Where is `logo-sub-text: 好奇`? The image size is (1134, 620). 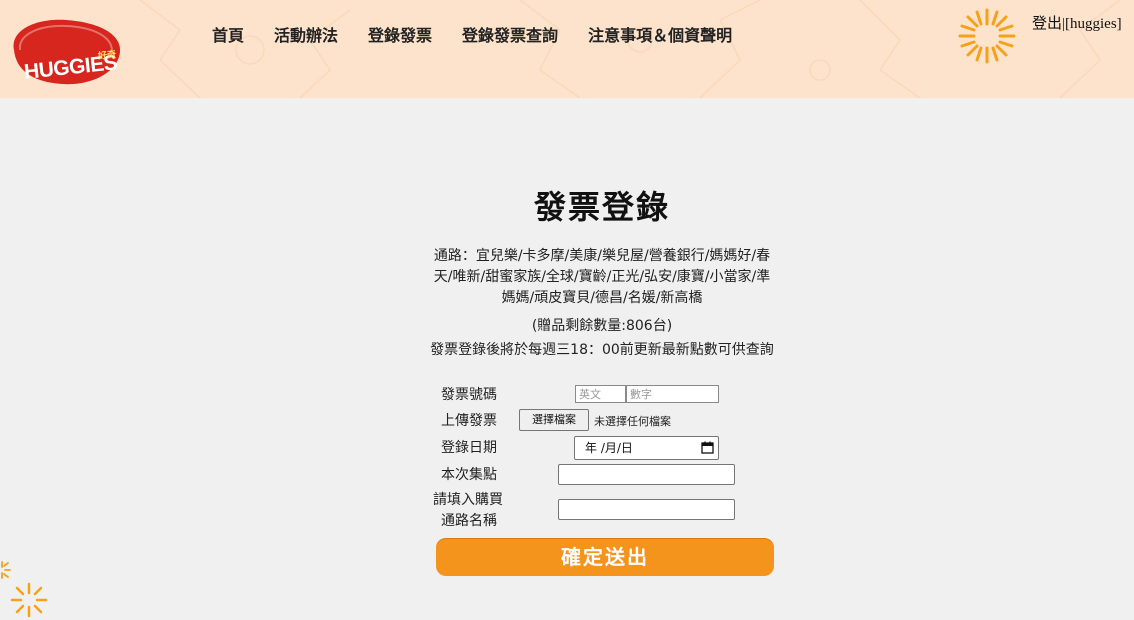
logo-sub-text: 好奇 is located at coordinates (107, 56).